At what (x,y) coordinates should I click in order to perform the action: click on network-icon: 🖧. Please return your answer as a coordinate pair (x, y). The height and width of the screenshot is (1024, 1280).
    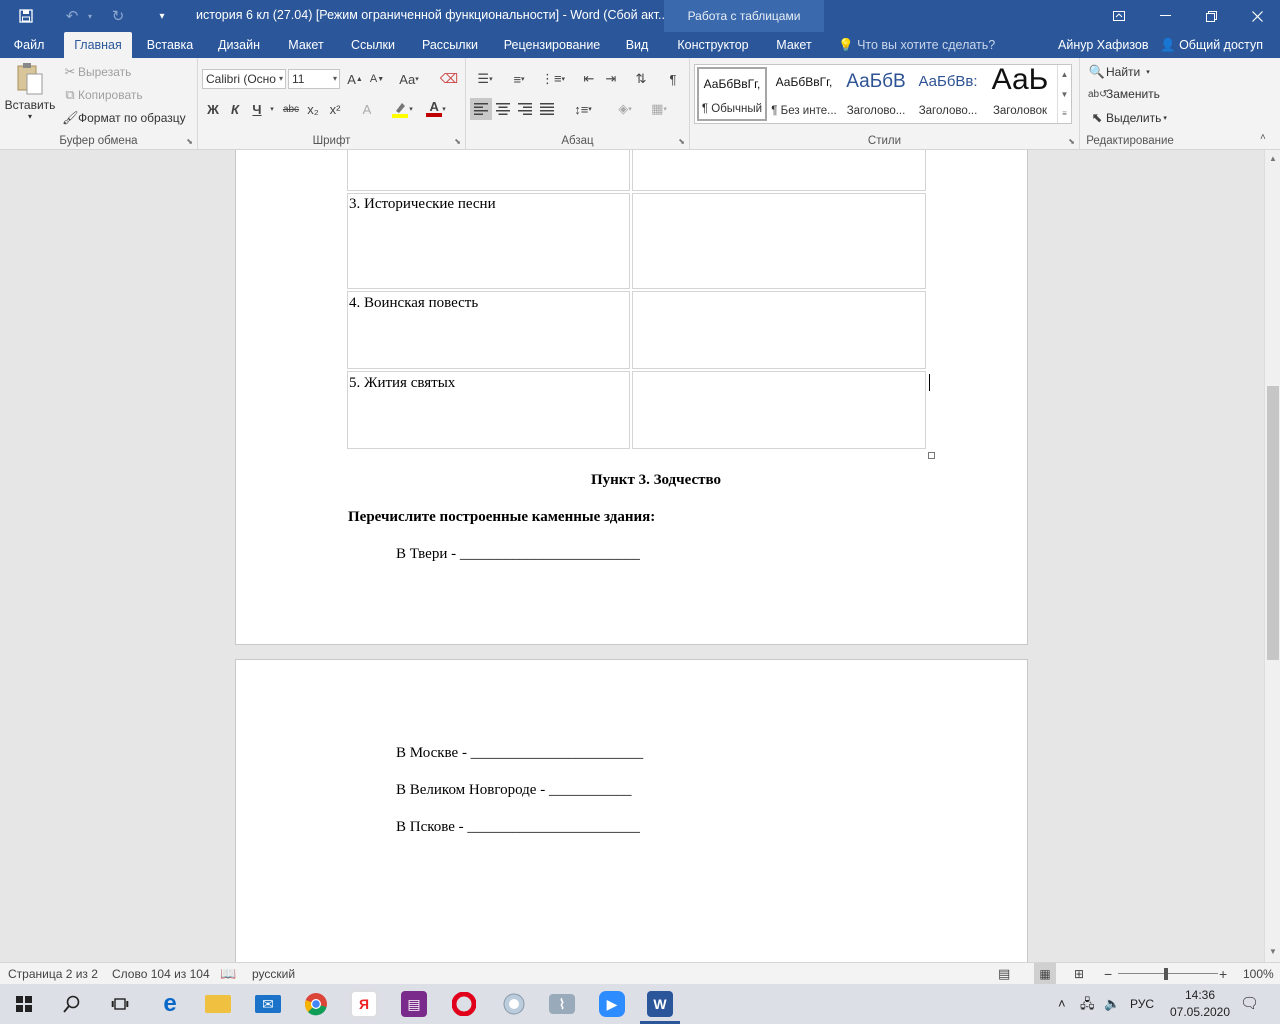
    Looking at the image, I should click on (1087, 1004).